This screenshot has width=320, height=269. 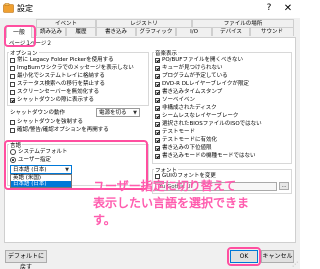 What do you see at coordinates (166, 53) in the screenshot?
I see `warnings-group-title: 音楽表示` at bounding box center [166, 53].